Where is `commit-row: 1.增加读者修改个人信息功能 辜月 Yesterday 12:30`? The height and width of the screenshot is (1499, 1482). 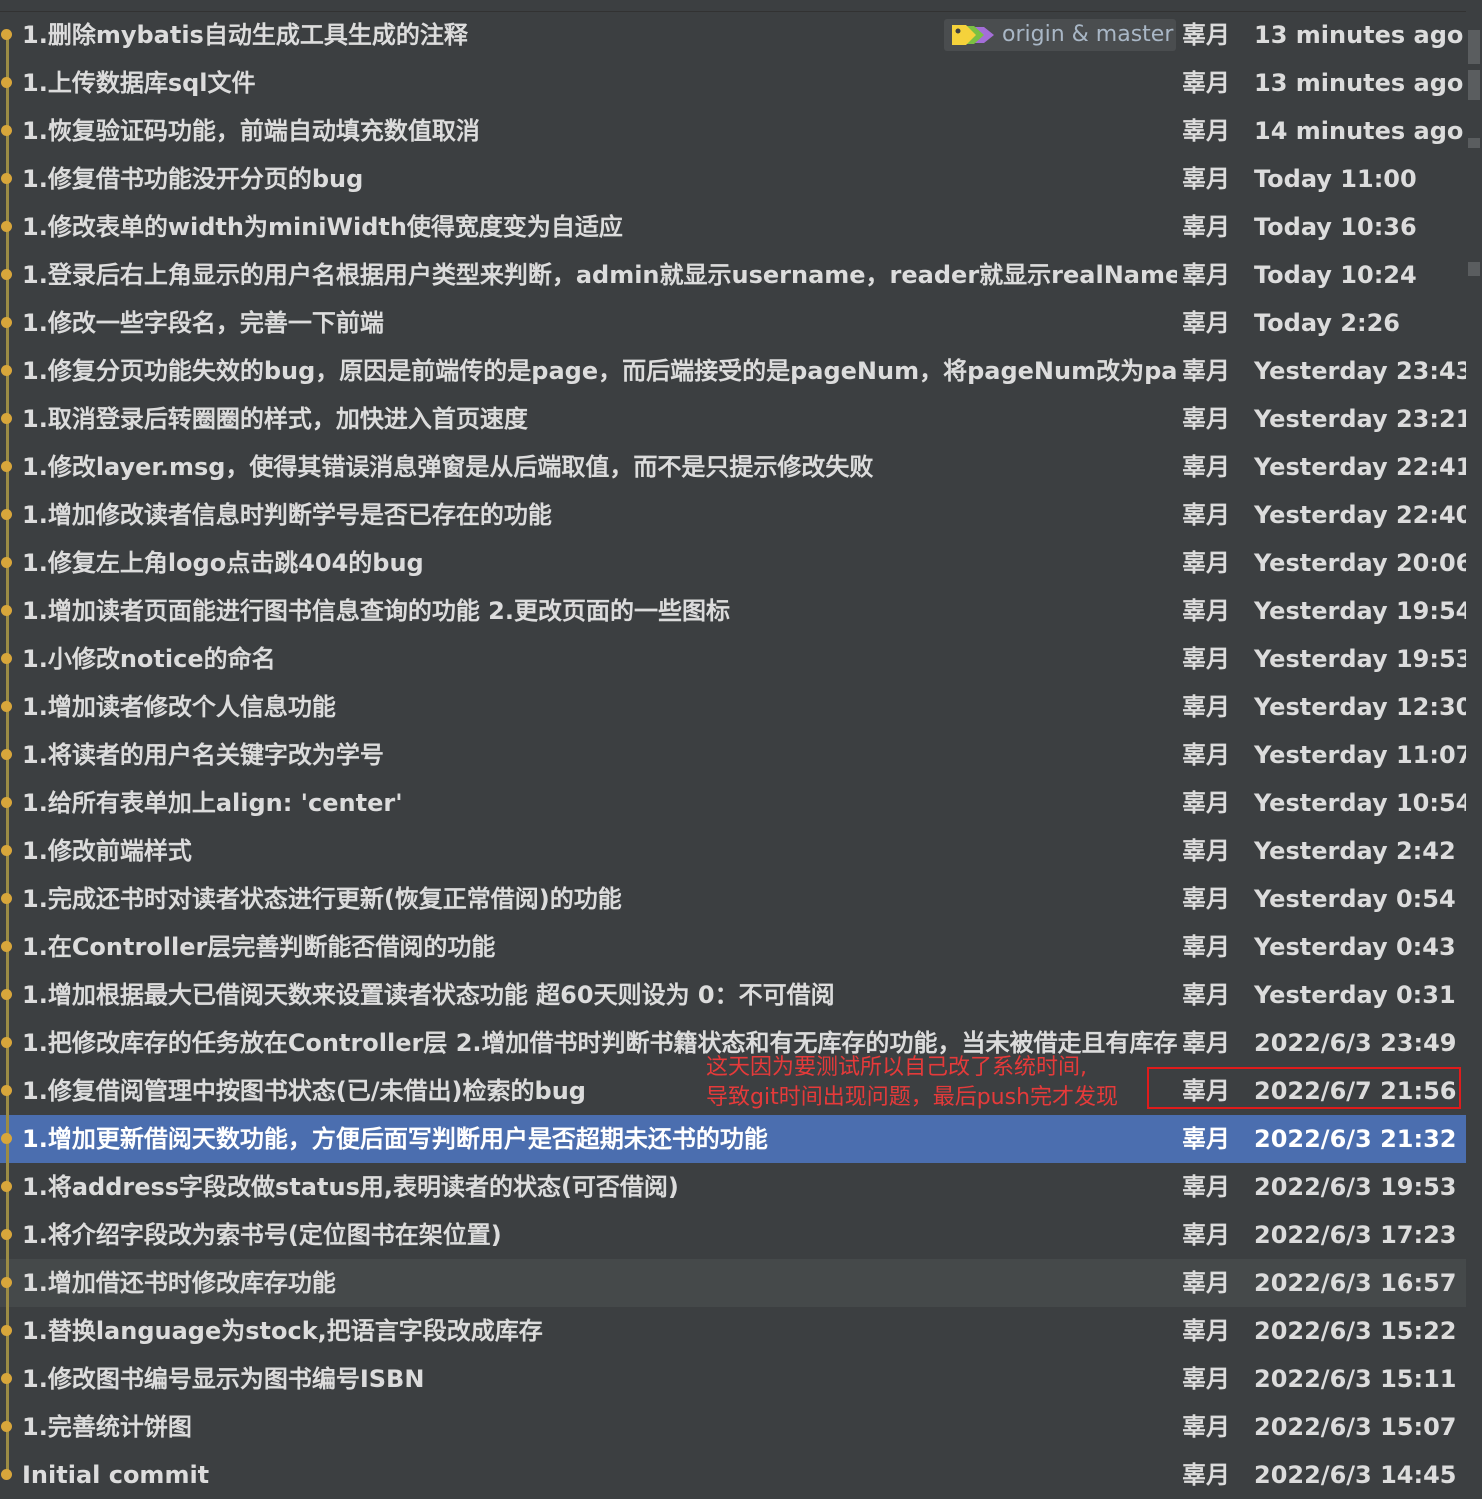
commit-row: 1.增加读者修改个人信息功能 辜月 Yesterday 12:30 is located at coordinates (736, 707).